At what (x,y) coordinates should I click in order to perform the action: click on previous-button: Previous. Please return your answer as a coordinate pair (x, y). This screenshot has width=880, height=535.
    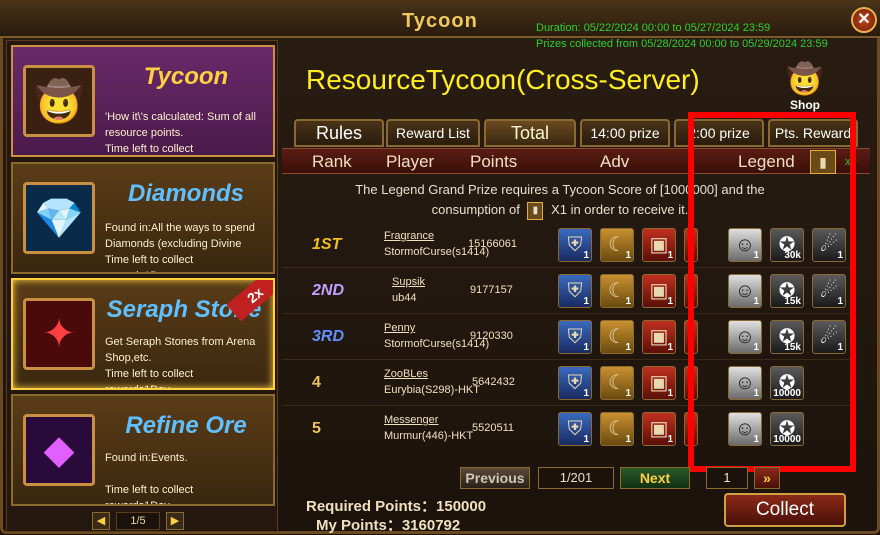
    Looking at the image, I should click on (495, 478).